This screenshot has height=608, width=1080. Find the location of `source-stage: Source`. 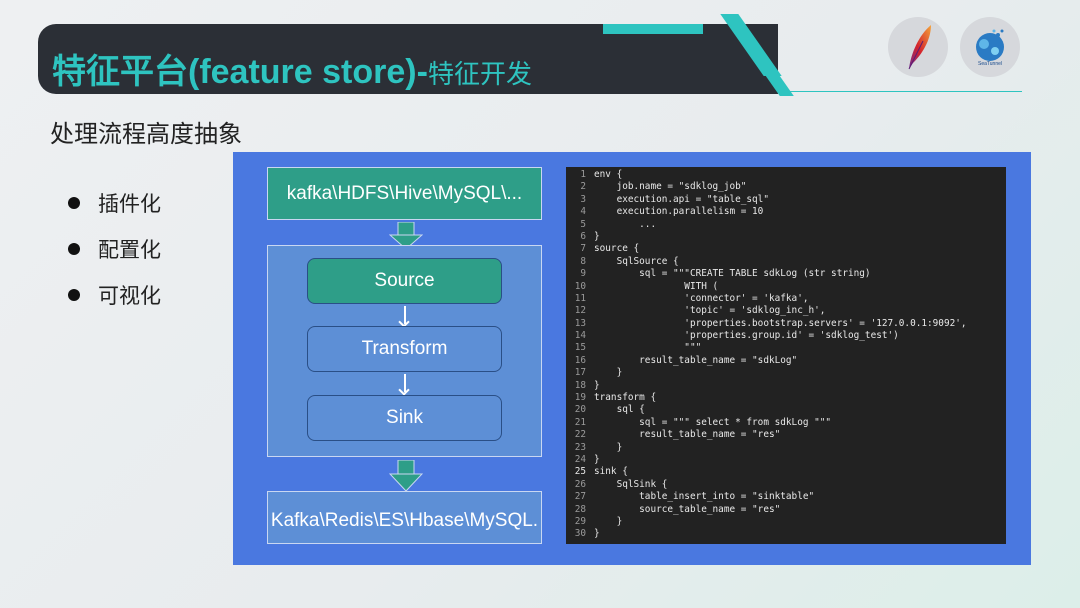

source-stage: Source is located at coordinates (404, 281).